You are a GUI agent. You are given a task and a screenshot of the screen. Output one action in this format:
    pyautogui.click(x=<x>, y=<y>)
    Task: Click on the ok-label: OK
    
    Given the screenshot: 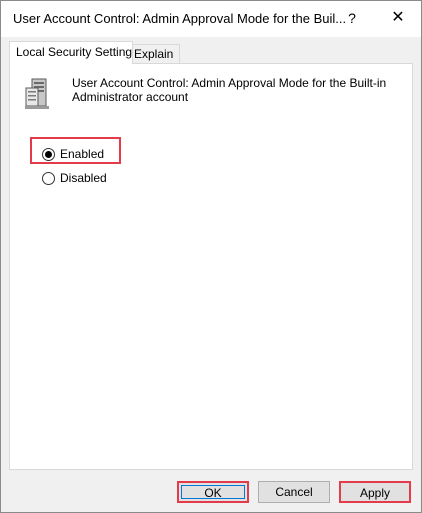 What is the action you would take?
    pyautogui.click(x=213, y=493)
    